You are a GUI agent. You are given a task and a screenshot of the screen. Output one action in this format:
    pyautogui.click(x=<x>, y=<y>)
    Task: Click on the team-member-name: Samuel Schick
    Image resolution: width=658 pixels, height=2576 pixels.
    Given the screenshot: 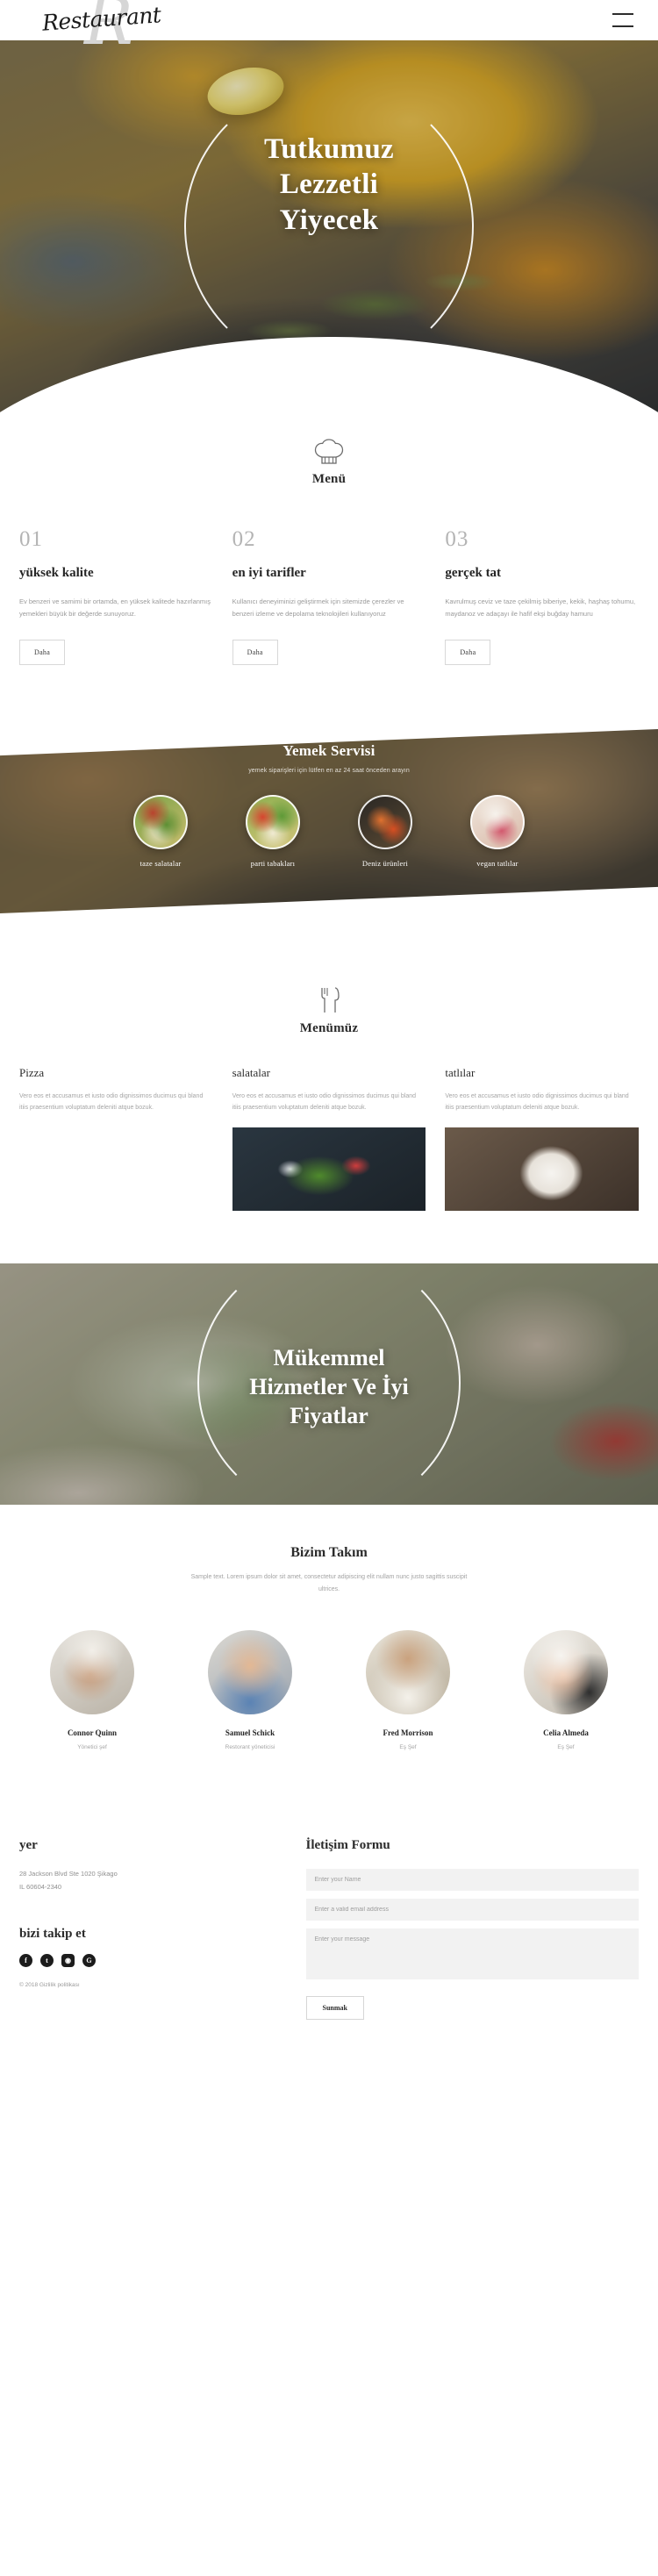 What is the action you would take?
    pyautogui.click(x=250, y=1732)
    